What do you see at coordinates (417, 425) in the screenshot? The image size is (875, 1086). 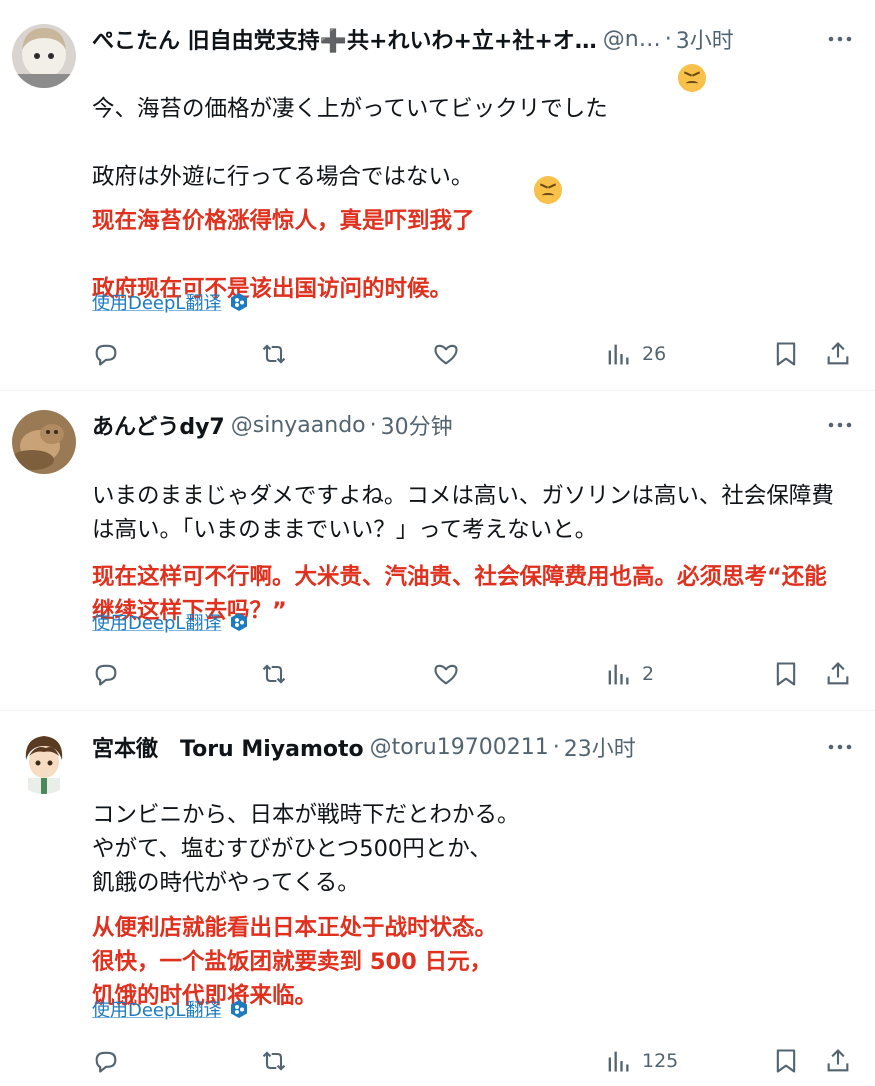 I see `timestamp: 30分钟` at bounding box center [417, 425].